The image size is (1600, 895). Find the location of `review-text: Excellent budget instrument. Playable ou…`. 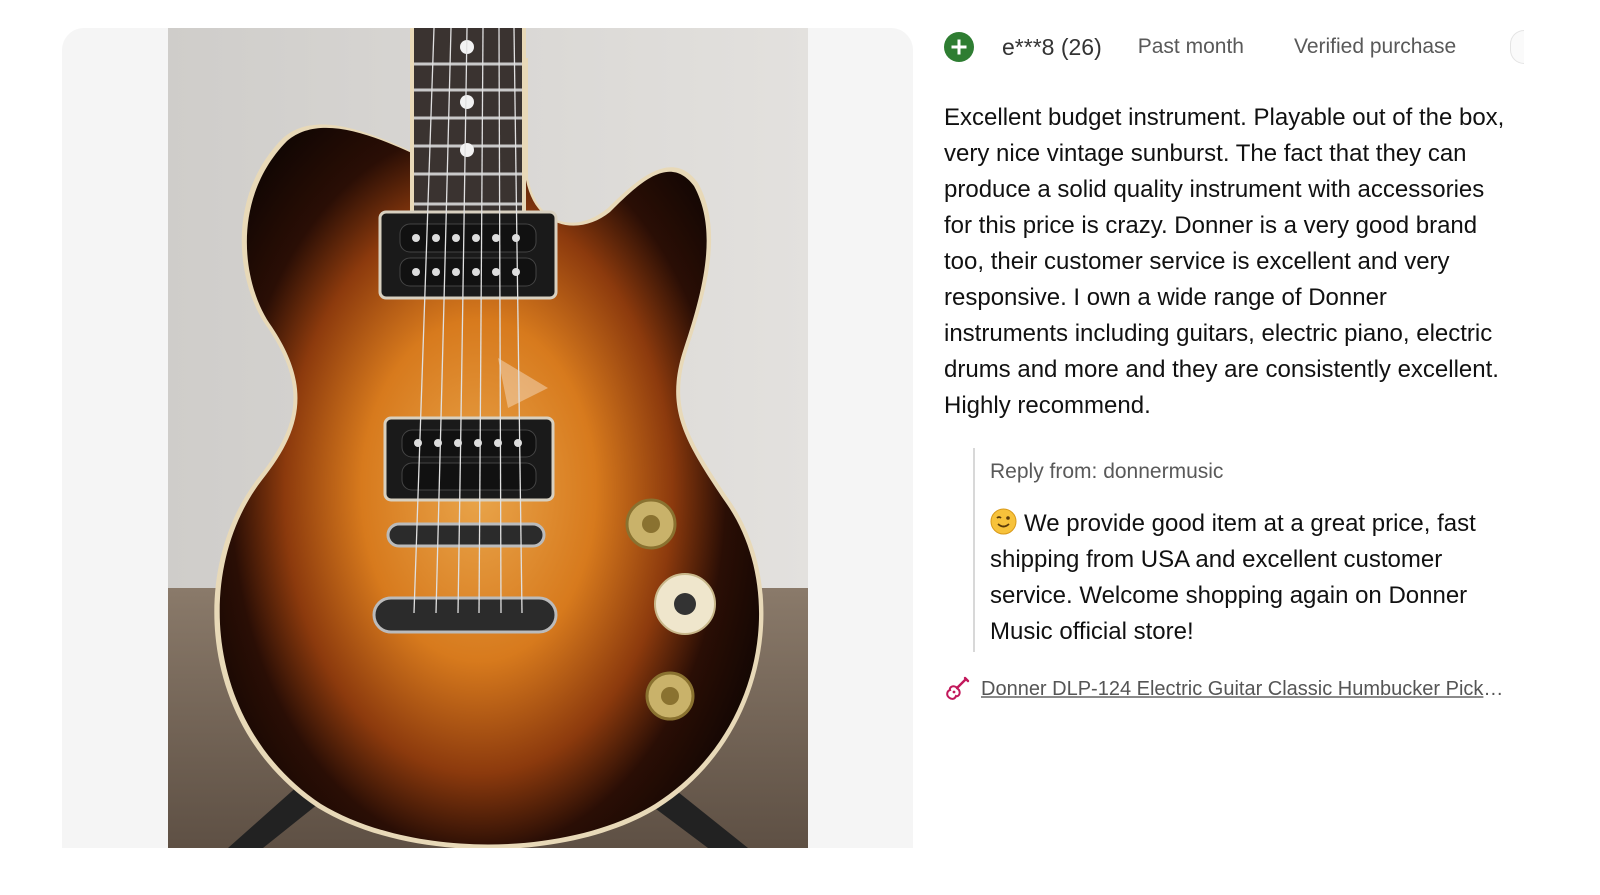

review-text: Excellent budget instrument. Playable ou… is located at coordinates (1224, 261).